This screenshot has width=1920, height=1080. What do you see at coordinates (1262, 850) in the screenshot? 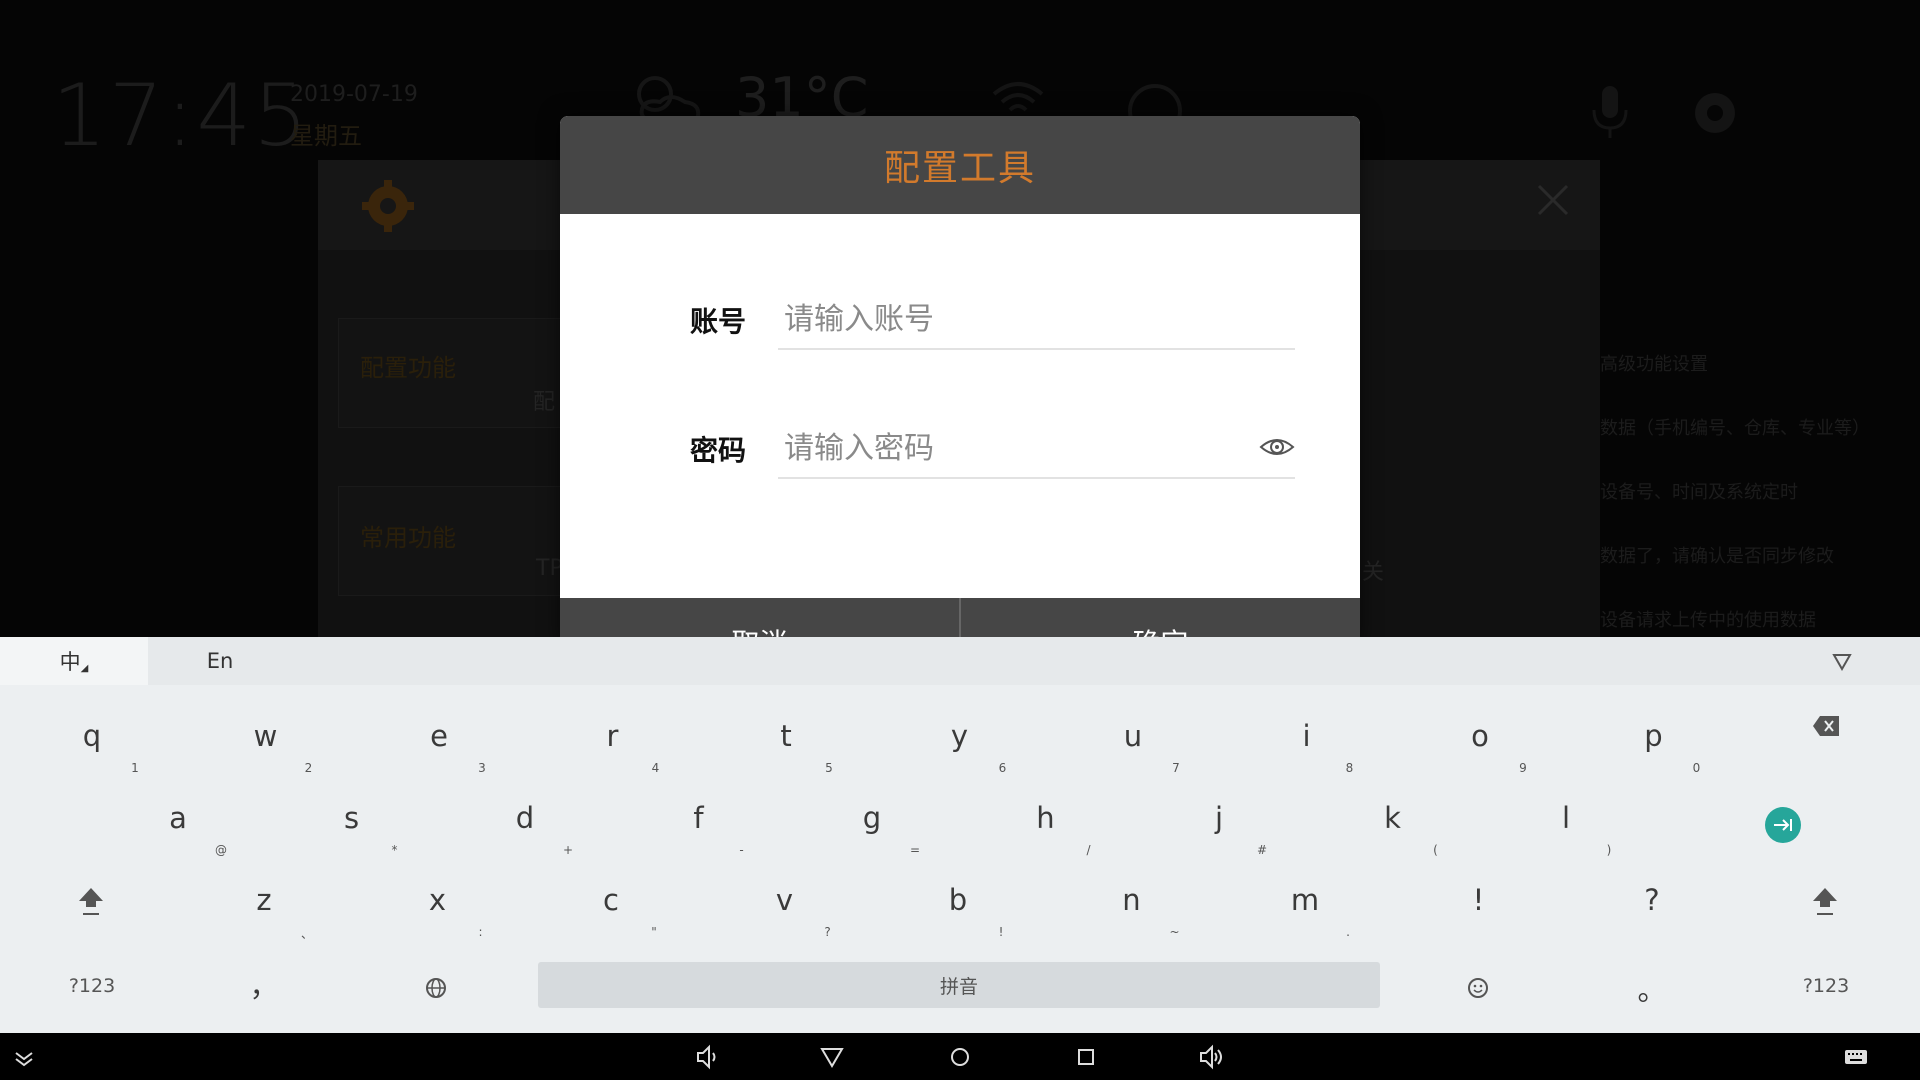
I see `key-secondary-label: #` at bounding box center [1262, 850].